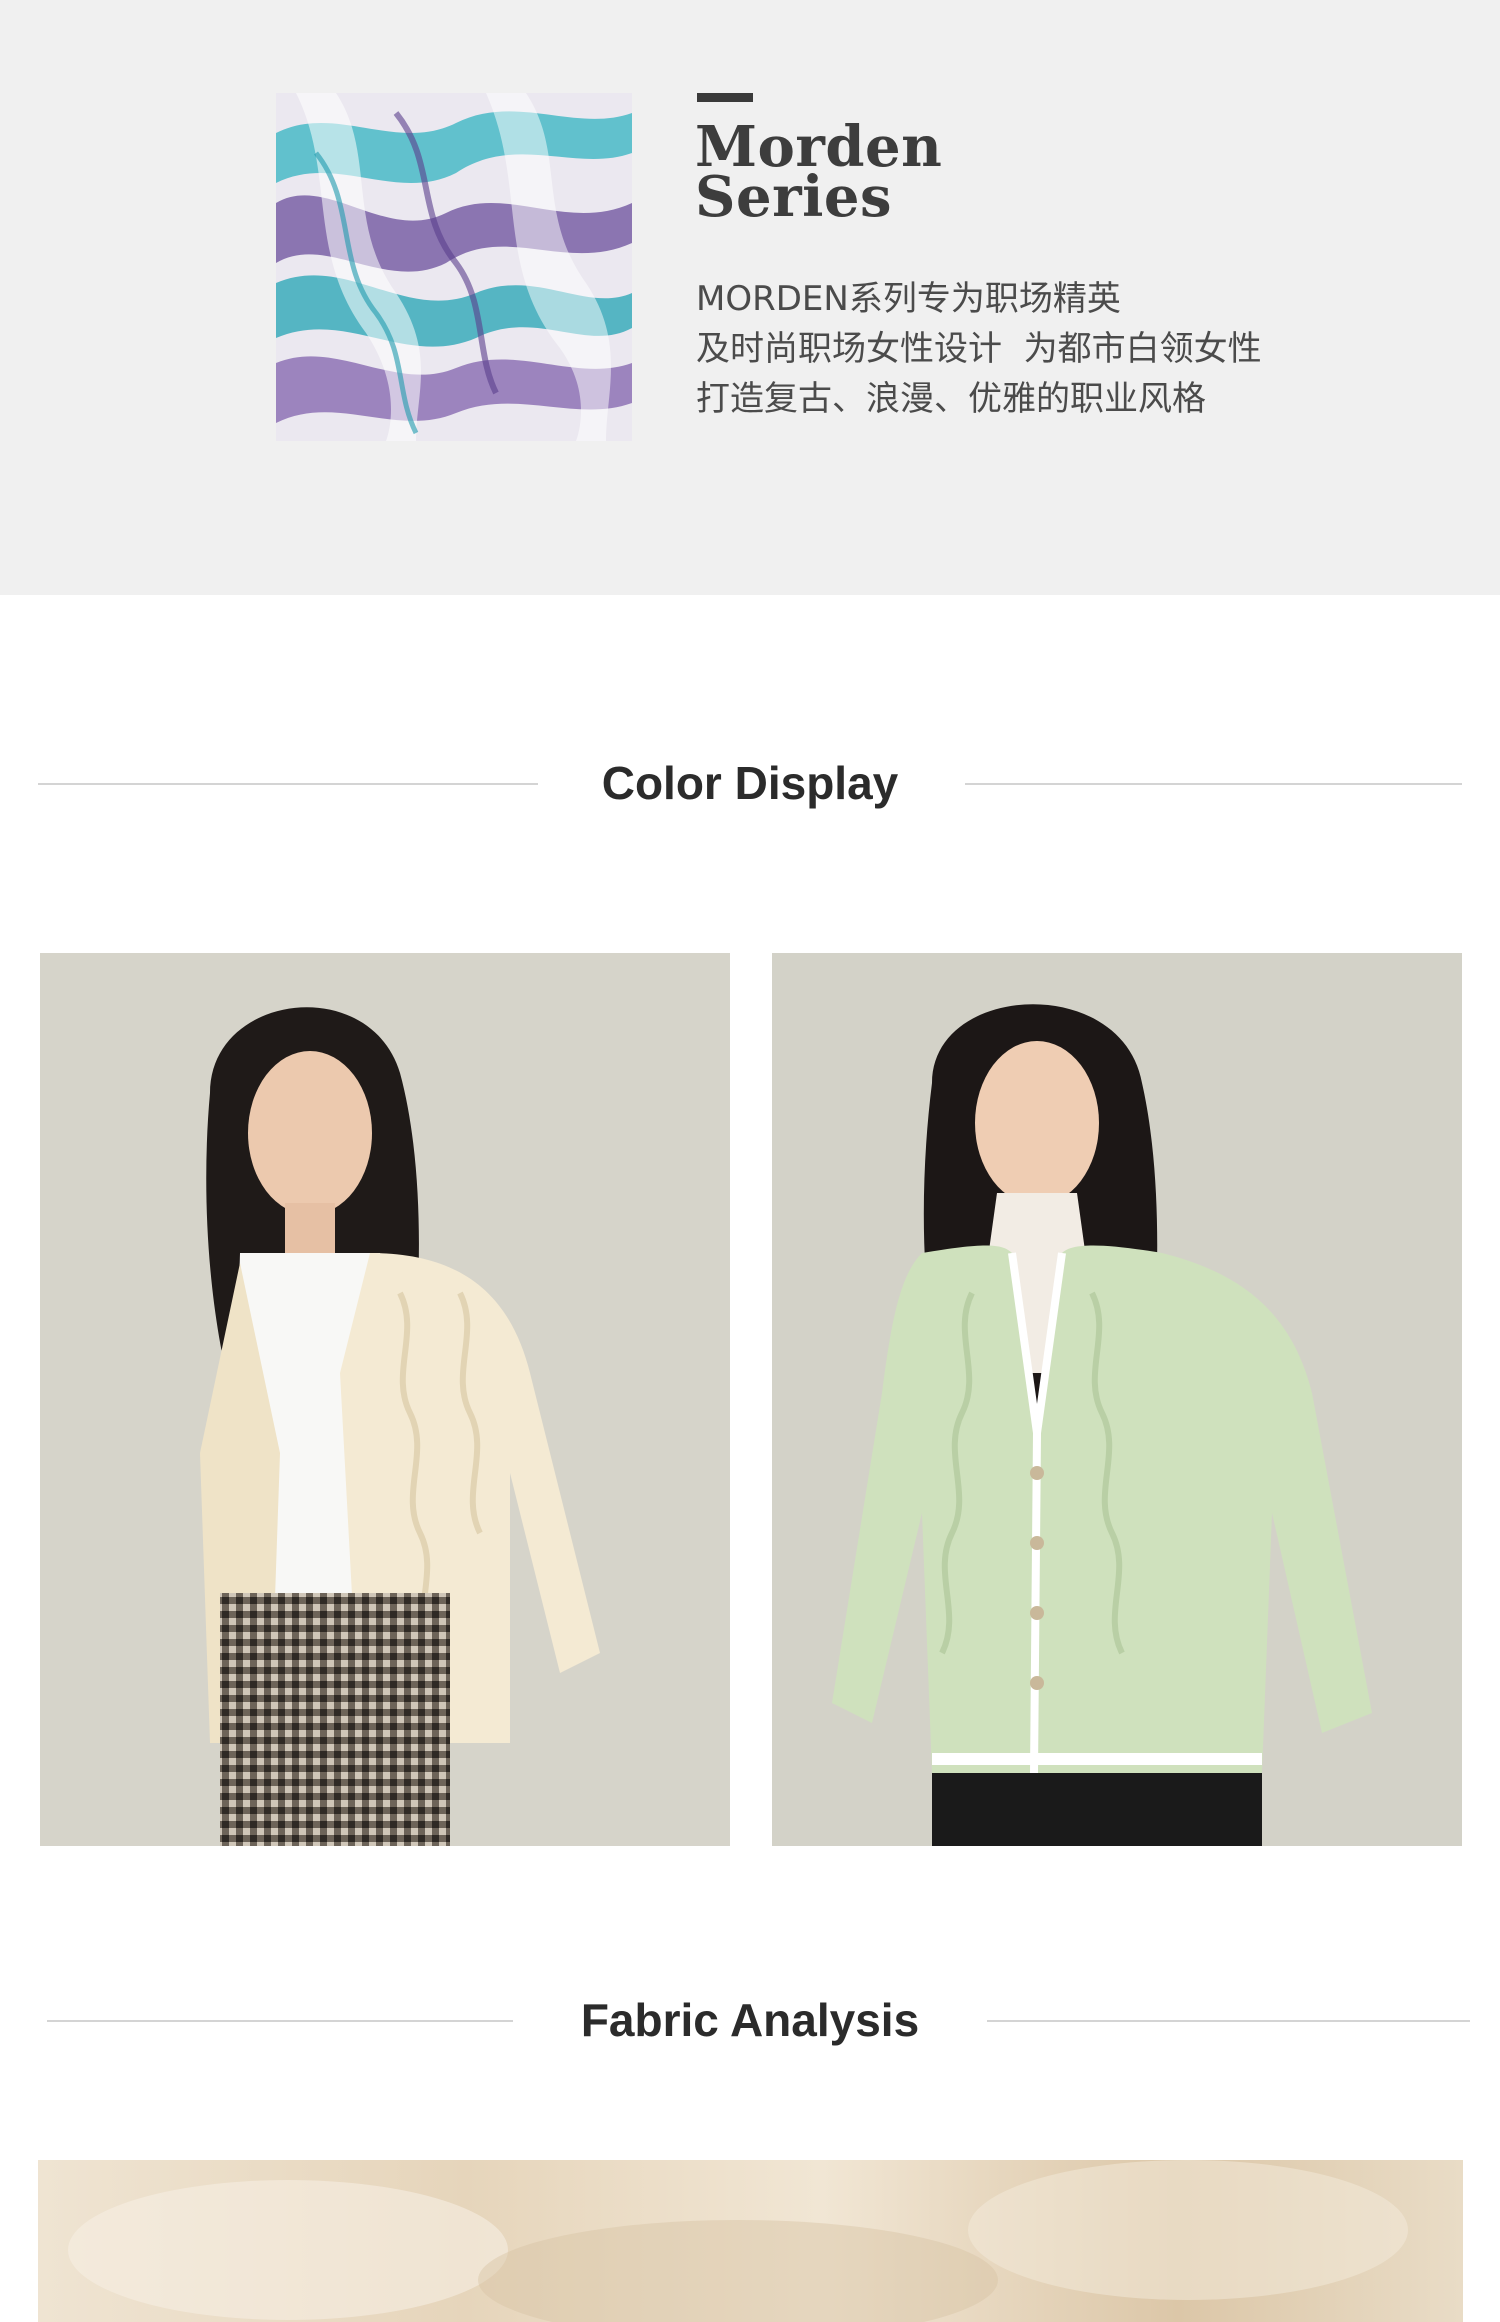  Describe the element at coordinates (818, 172) in the screenshot. I see `series-title: Morden Series` at that location.